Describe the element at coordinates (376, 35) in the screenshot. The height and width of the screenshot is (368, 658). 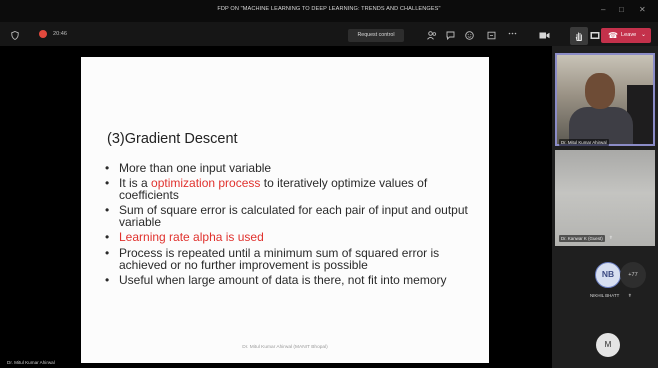
I see `request-control-button: Request control` at that location.